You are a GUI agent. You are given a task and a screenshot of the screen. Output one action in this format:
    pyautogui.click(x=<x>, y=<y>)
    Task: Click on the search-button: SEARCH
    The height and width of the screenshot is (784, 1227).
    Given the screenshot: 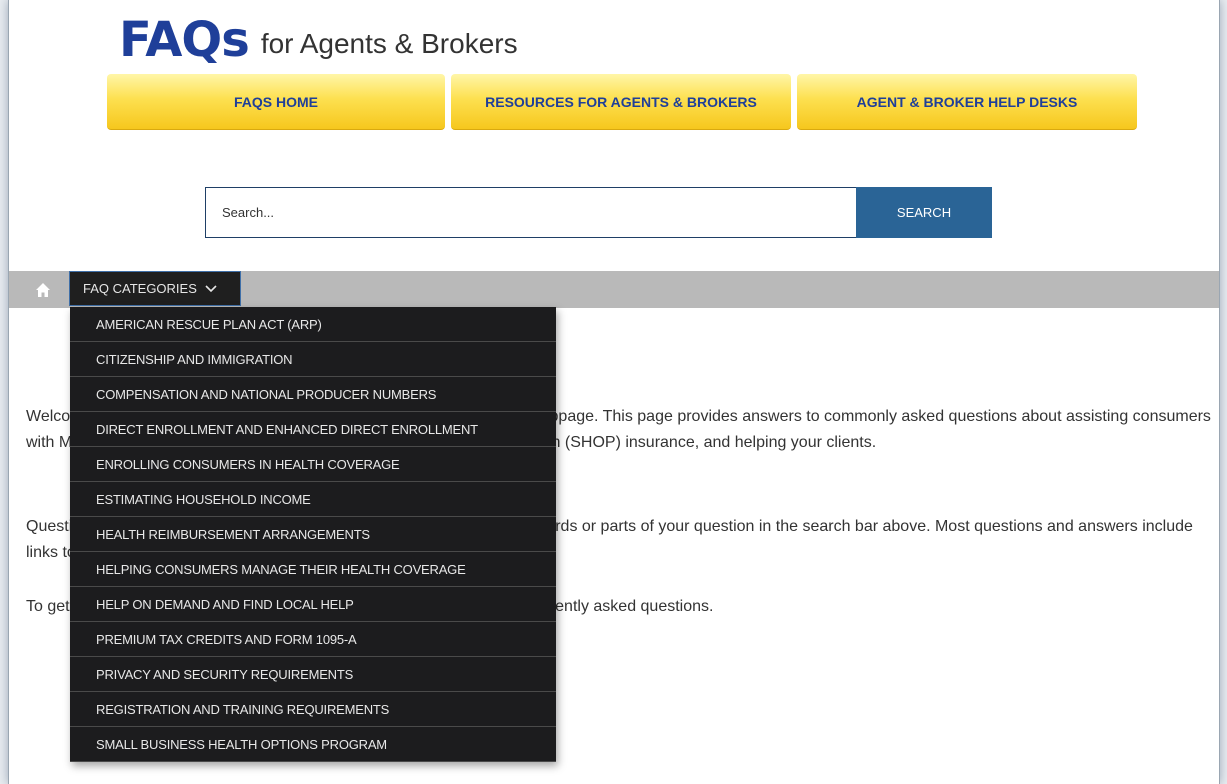 What is the action you would take?
    pyautogui.click(x=924, y=212)
    